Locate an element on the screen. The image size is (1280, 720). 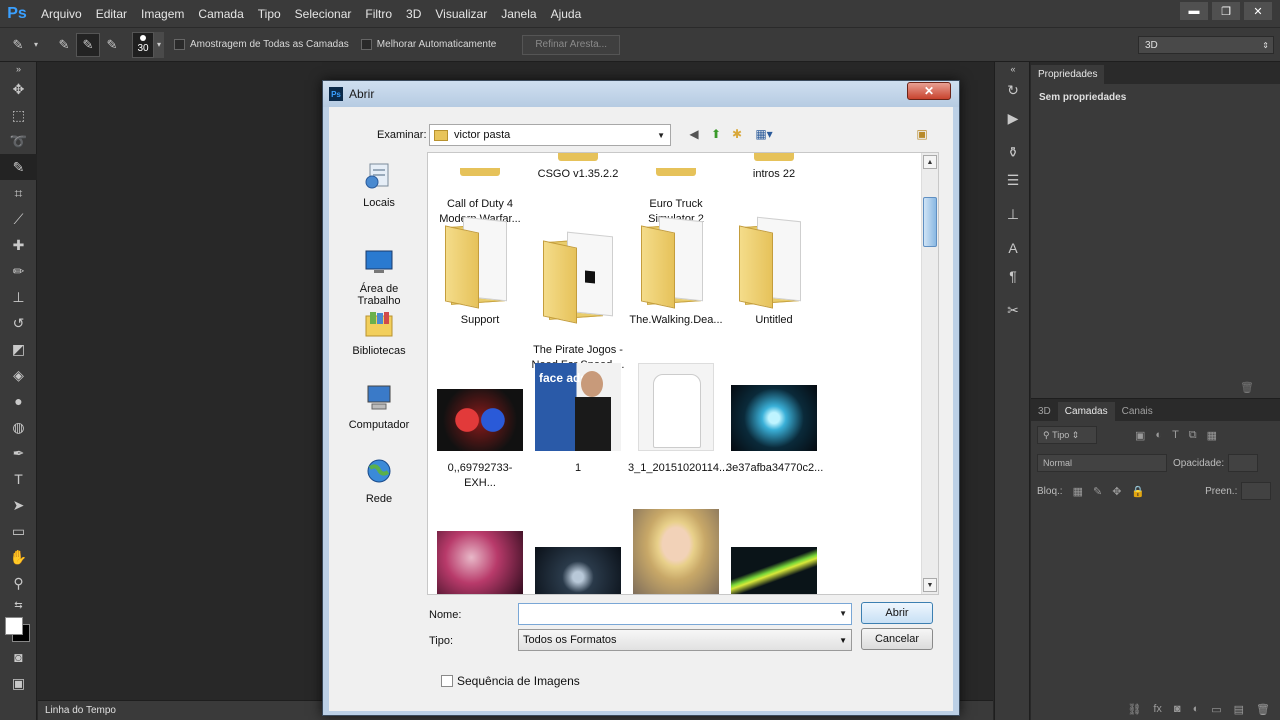
eyedropper-tool-icon: ⟋ is located at coordinates (18, 219).